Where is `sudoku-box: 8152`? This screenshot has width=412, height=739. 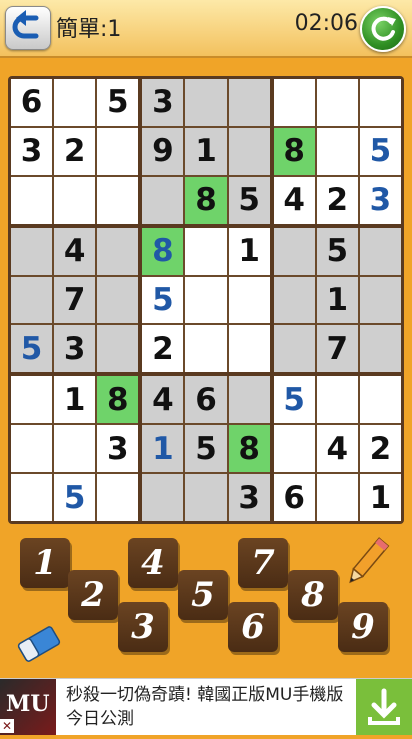
sudoku-box: 8152 is located at coordinates (206, 300).